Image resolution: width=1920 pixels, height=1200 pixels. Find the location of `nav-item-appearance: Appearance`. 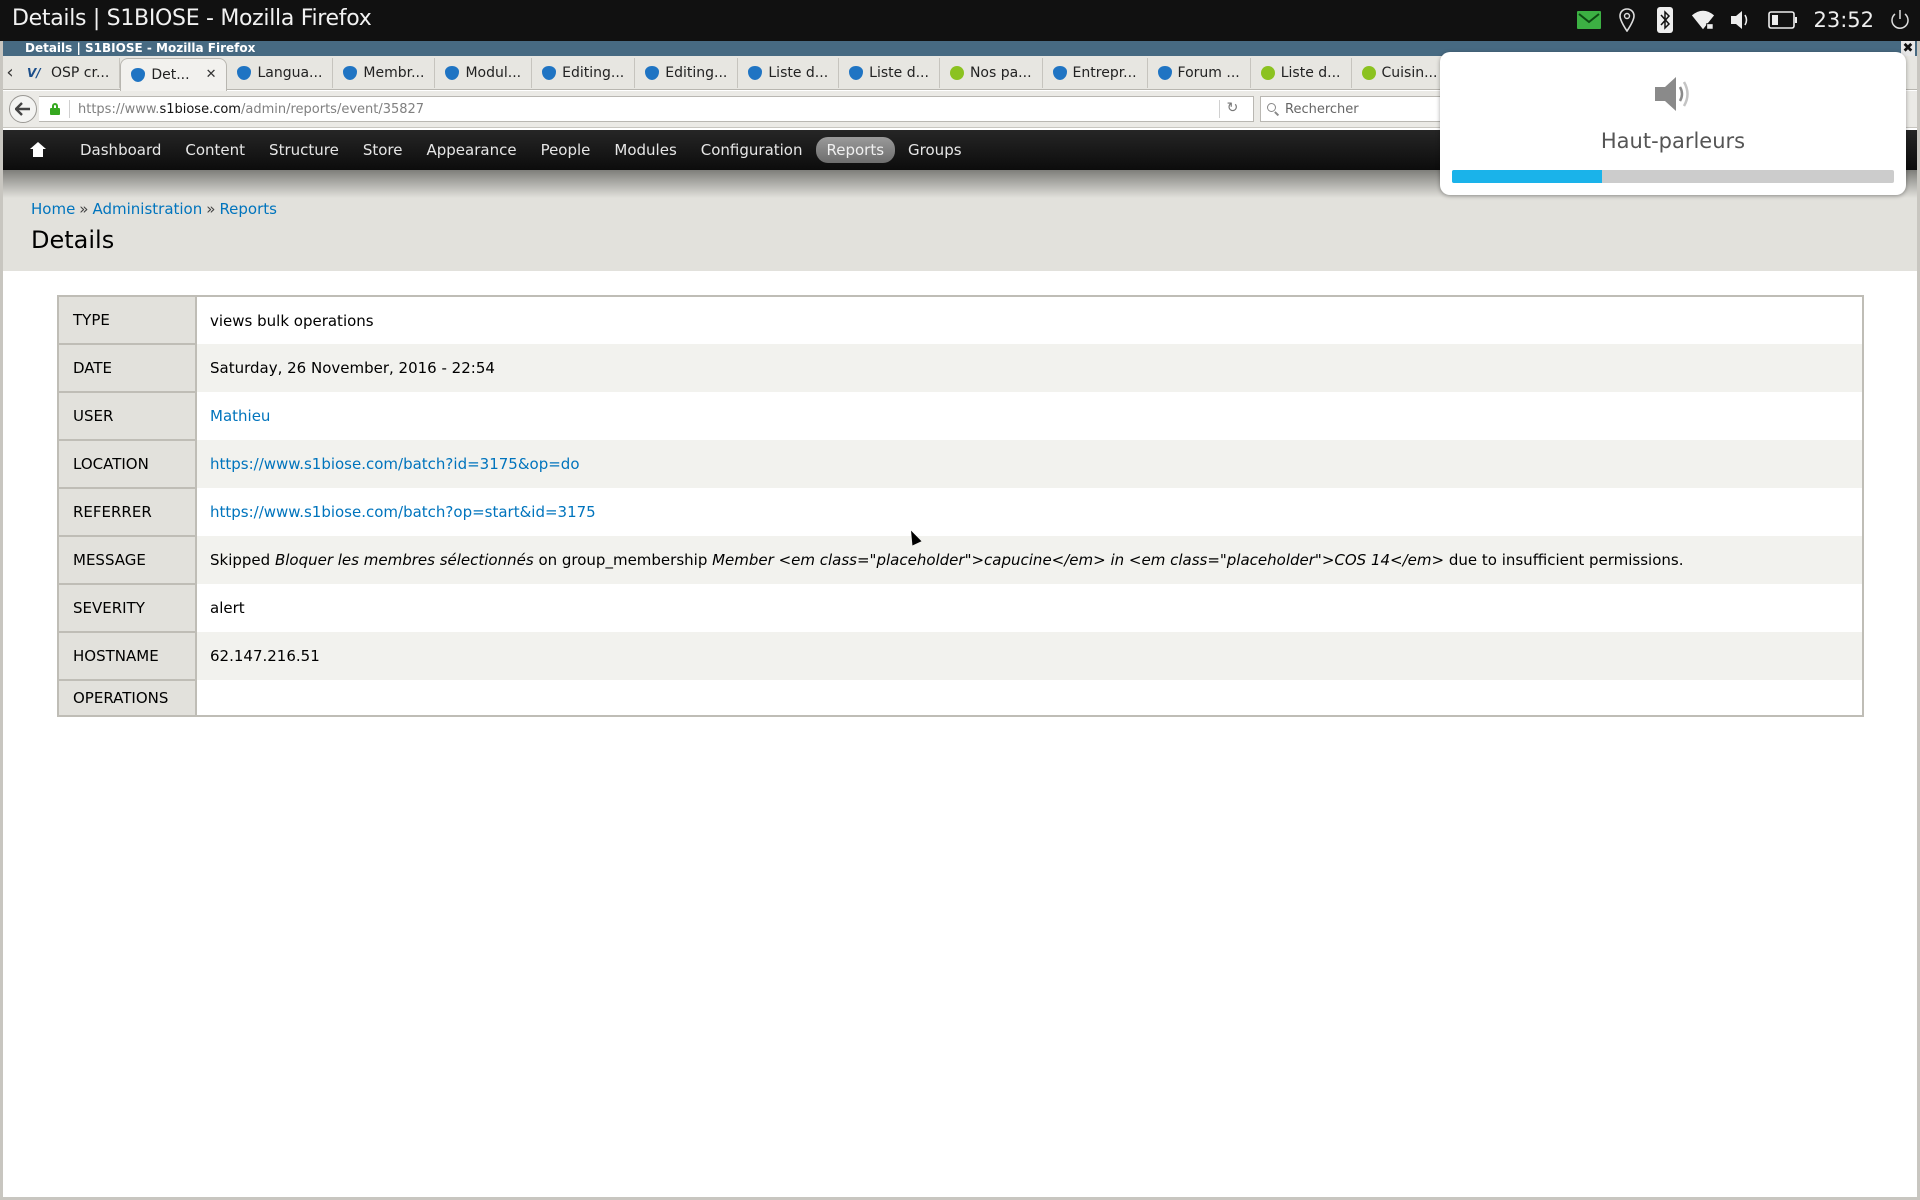

nav-item-appearance: Appearance is located at coordinates (471, 150).